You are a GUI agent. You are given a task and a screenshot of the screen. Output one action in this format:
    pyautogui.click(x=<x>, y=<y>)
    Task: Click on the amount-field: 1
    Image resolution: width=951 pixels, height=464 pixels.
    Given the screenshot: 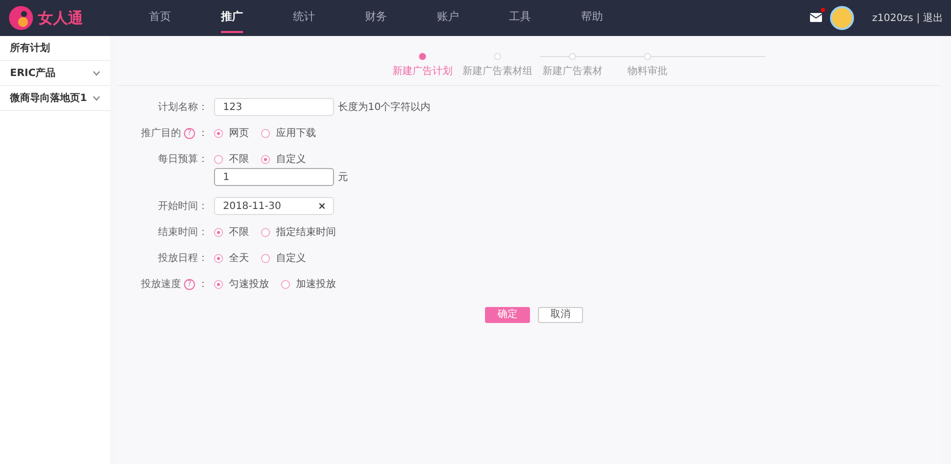 What is the action you would take?
    pyautogui.click(x=274, y=177)
    